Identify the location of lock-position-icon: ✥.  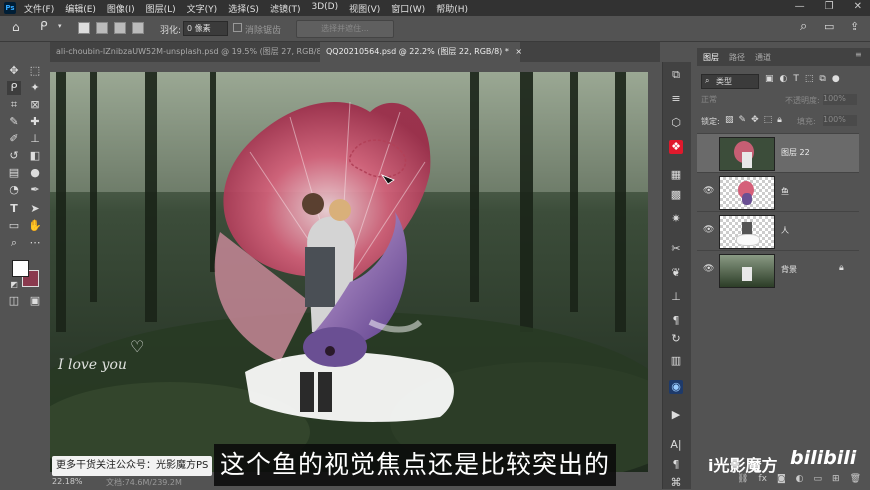
(755, 120).